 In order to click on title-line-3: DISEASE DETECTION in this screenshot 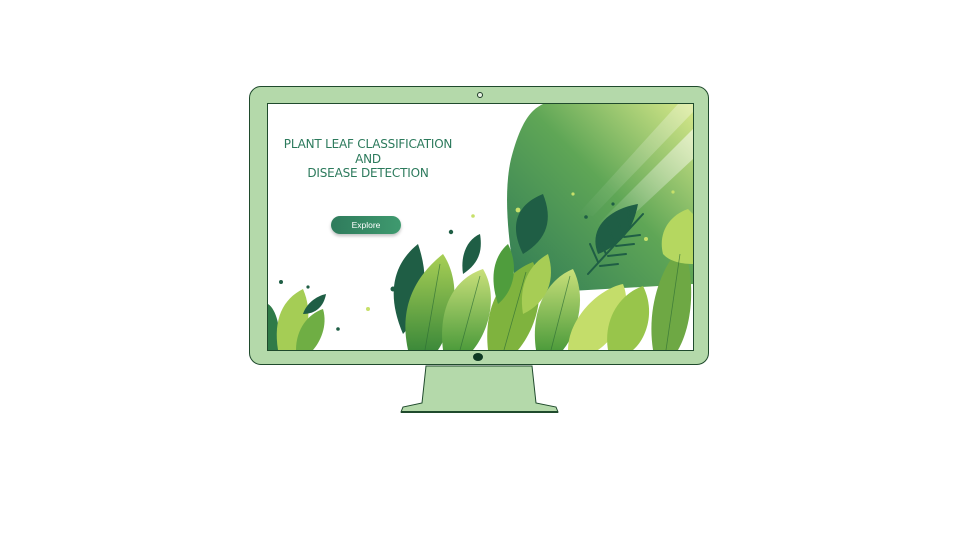, I will do `click(368, 173)`.